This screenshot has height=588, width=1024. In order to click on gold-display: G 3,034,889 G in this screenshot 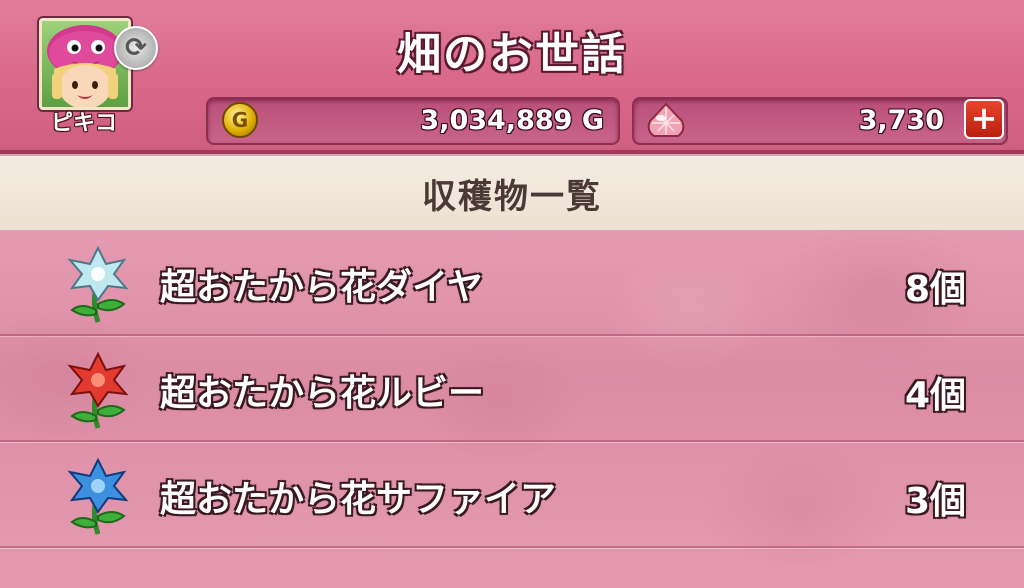, I will do `click(413, 121)`.